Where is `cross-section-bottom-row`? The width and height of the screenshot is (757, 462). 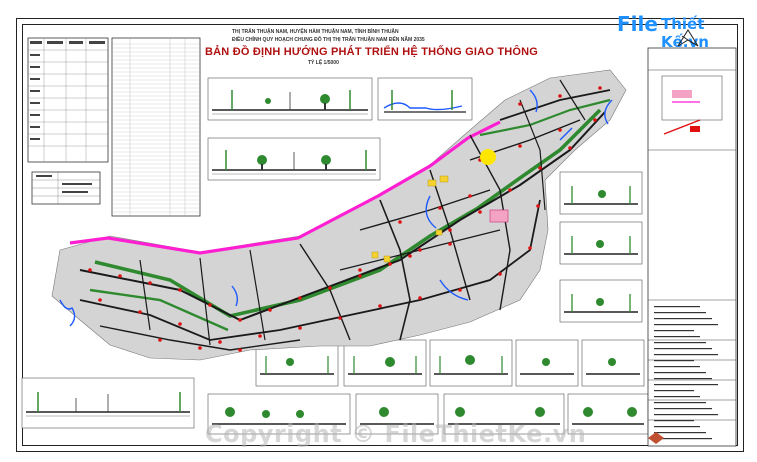 cross-section-bottom-row is located at coordinates (450, 363).